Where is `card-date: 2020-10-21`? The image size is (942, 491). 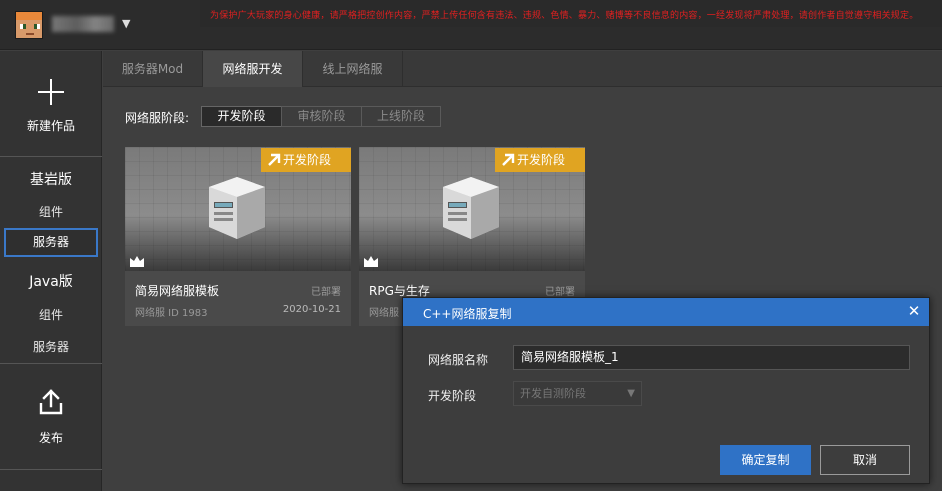
card-date: 2020-10-21 is located at coordinates (311, 309).